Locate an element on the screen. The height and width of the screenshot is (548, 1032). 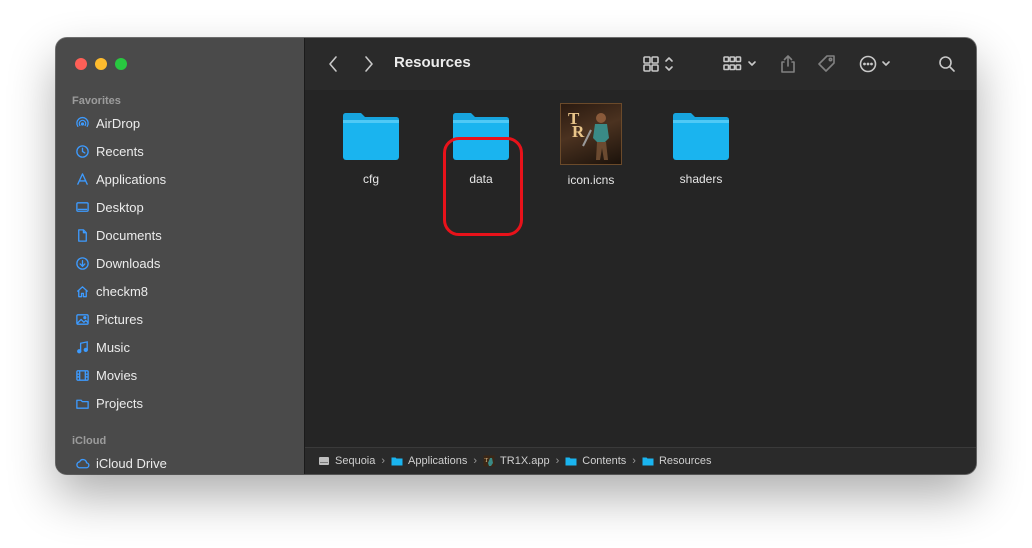
document-icon is located at coordinates (82, 235).